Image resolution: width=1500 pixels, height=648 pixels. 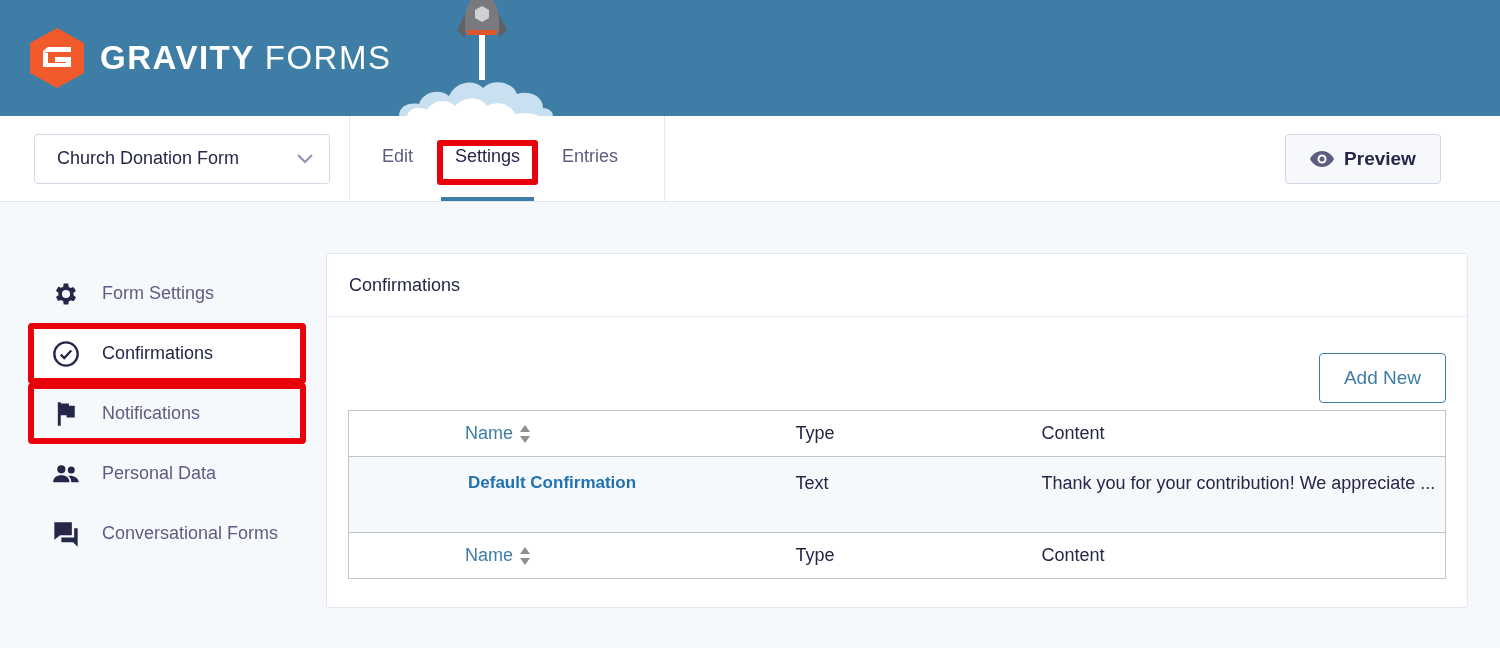 What do you see at coordinates (66, 353) in the screenshot?
I see `check-circle-icon` at bounding box center [66, 353].